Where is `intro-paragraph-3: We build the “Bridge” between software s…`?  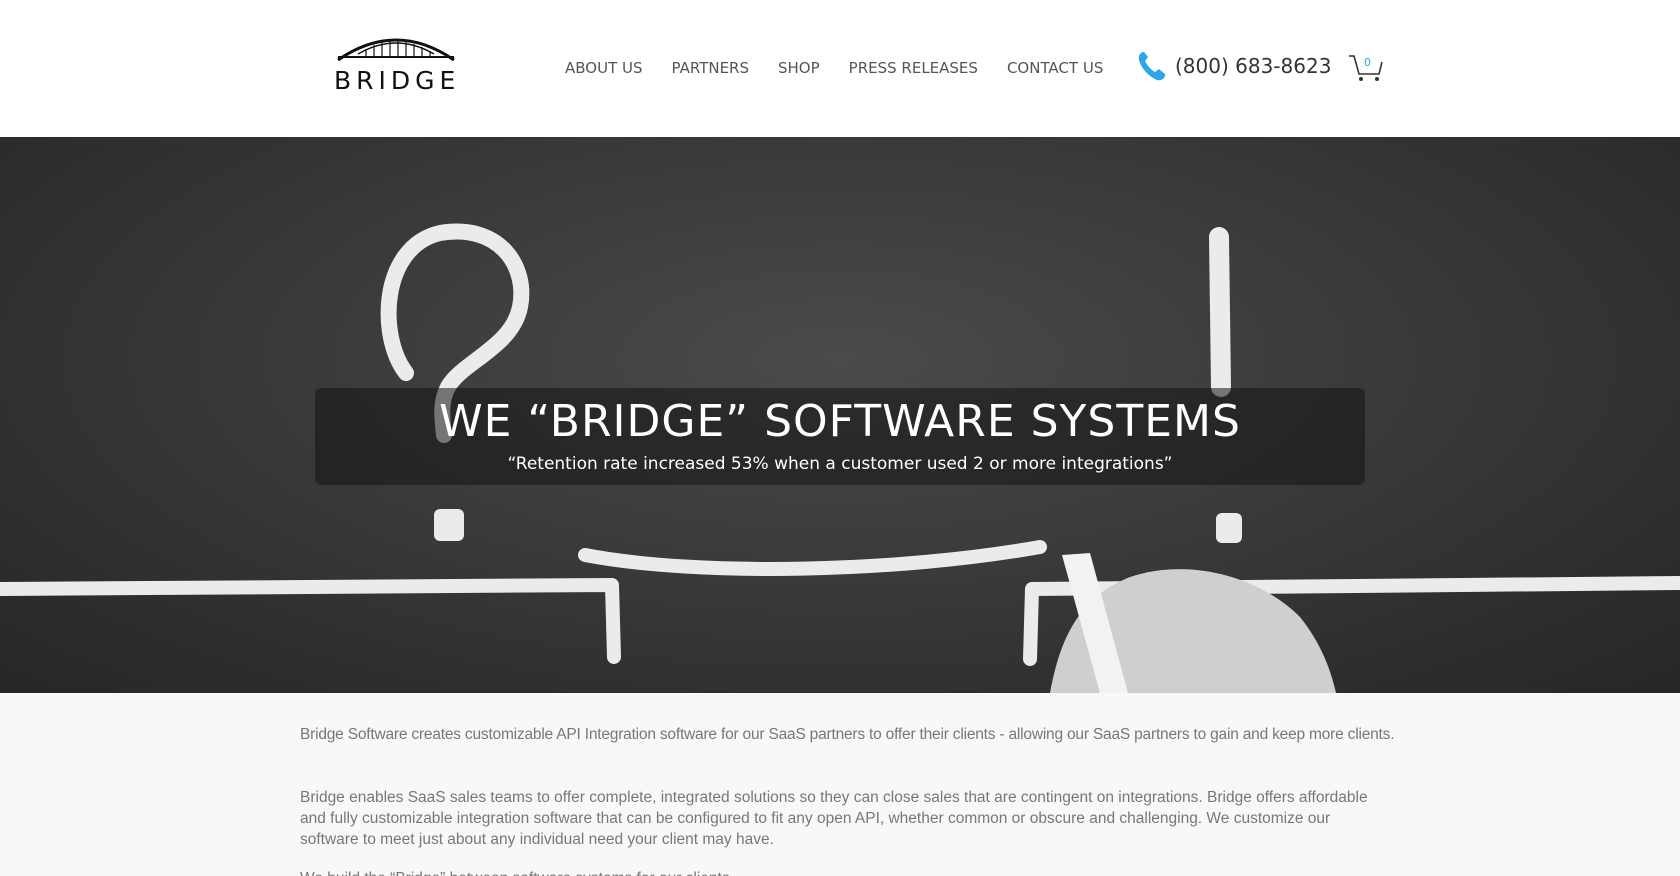
intro-paragraph-3: We build the “Bridge” between software s… is located at coordinates (841, 872).